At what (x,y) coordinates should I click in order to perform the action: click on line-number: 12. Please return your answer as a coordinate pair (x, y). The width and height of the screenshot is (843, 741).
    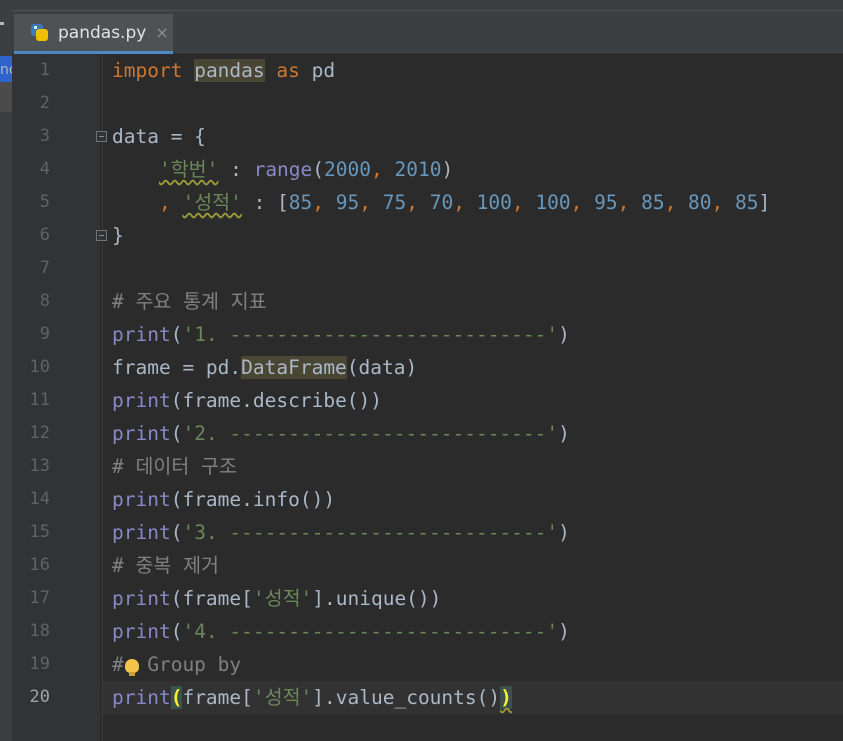
    Looking at the image, I should click on (39, 433).